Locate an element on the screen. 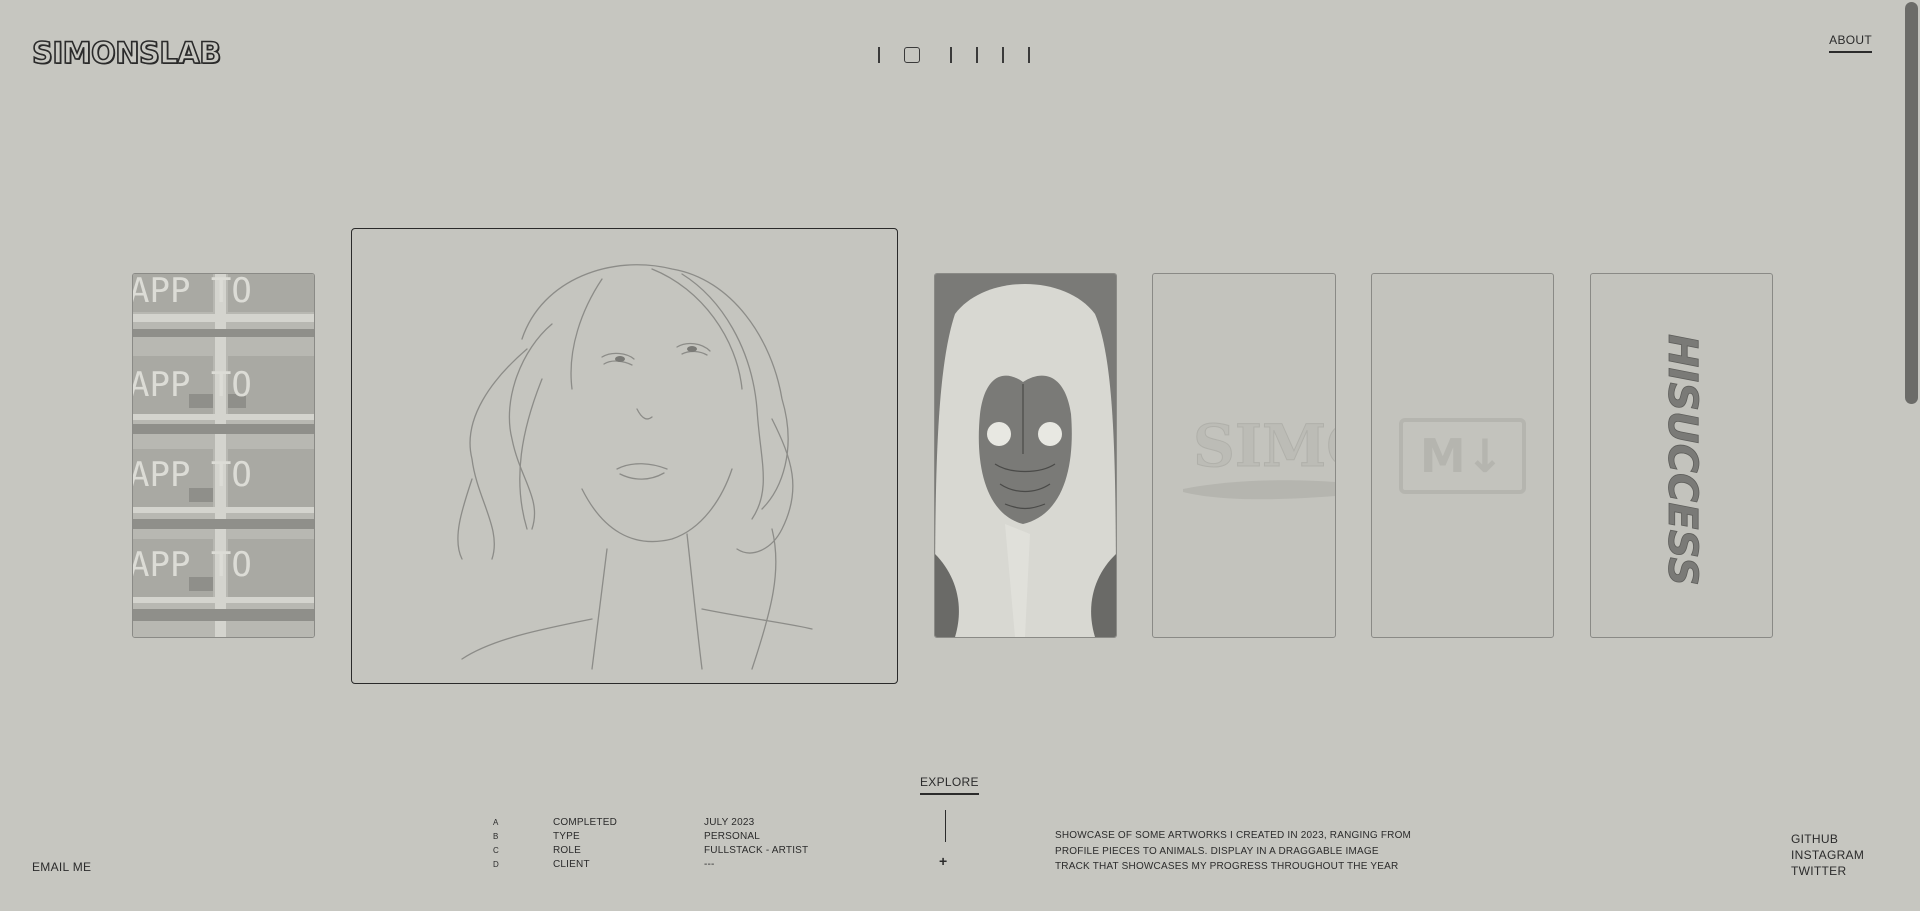 The width and height of the screenshot is (1920, 911). info-letter: D is located at coordinates (496, 864).